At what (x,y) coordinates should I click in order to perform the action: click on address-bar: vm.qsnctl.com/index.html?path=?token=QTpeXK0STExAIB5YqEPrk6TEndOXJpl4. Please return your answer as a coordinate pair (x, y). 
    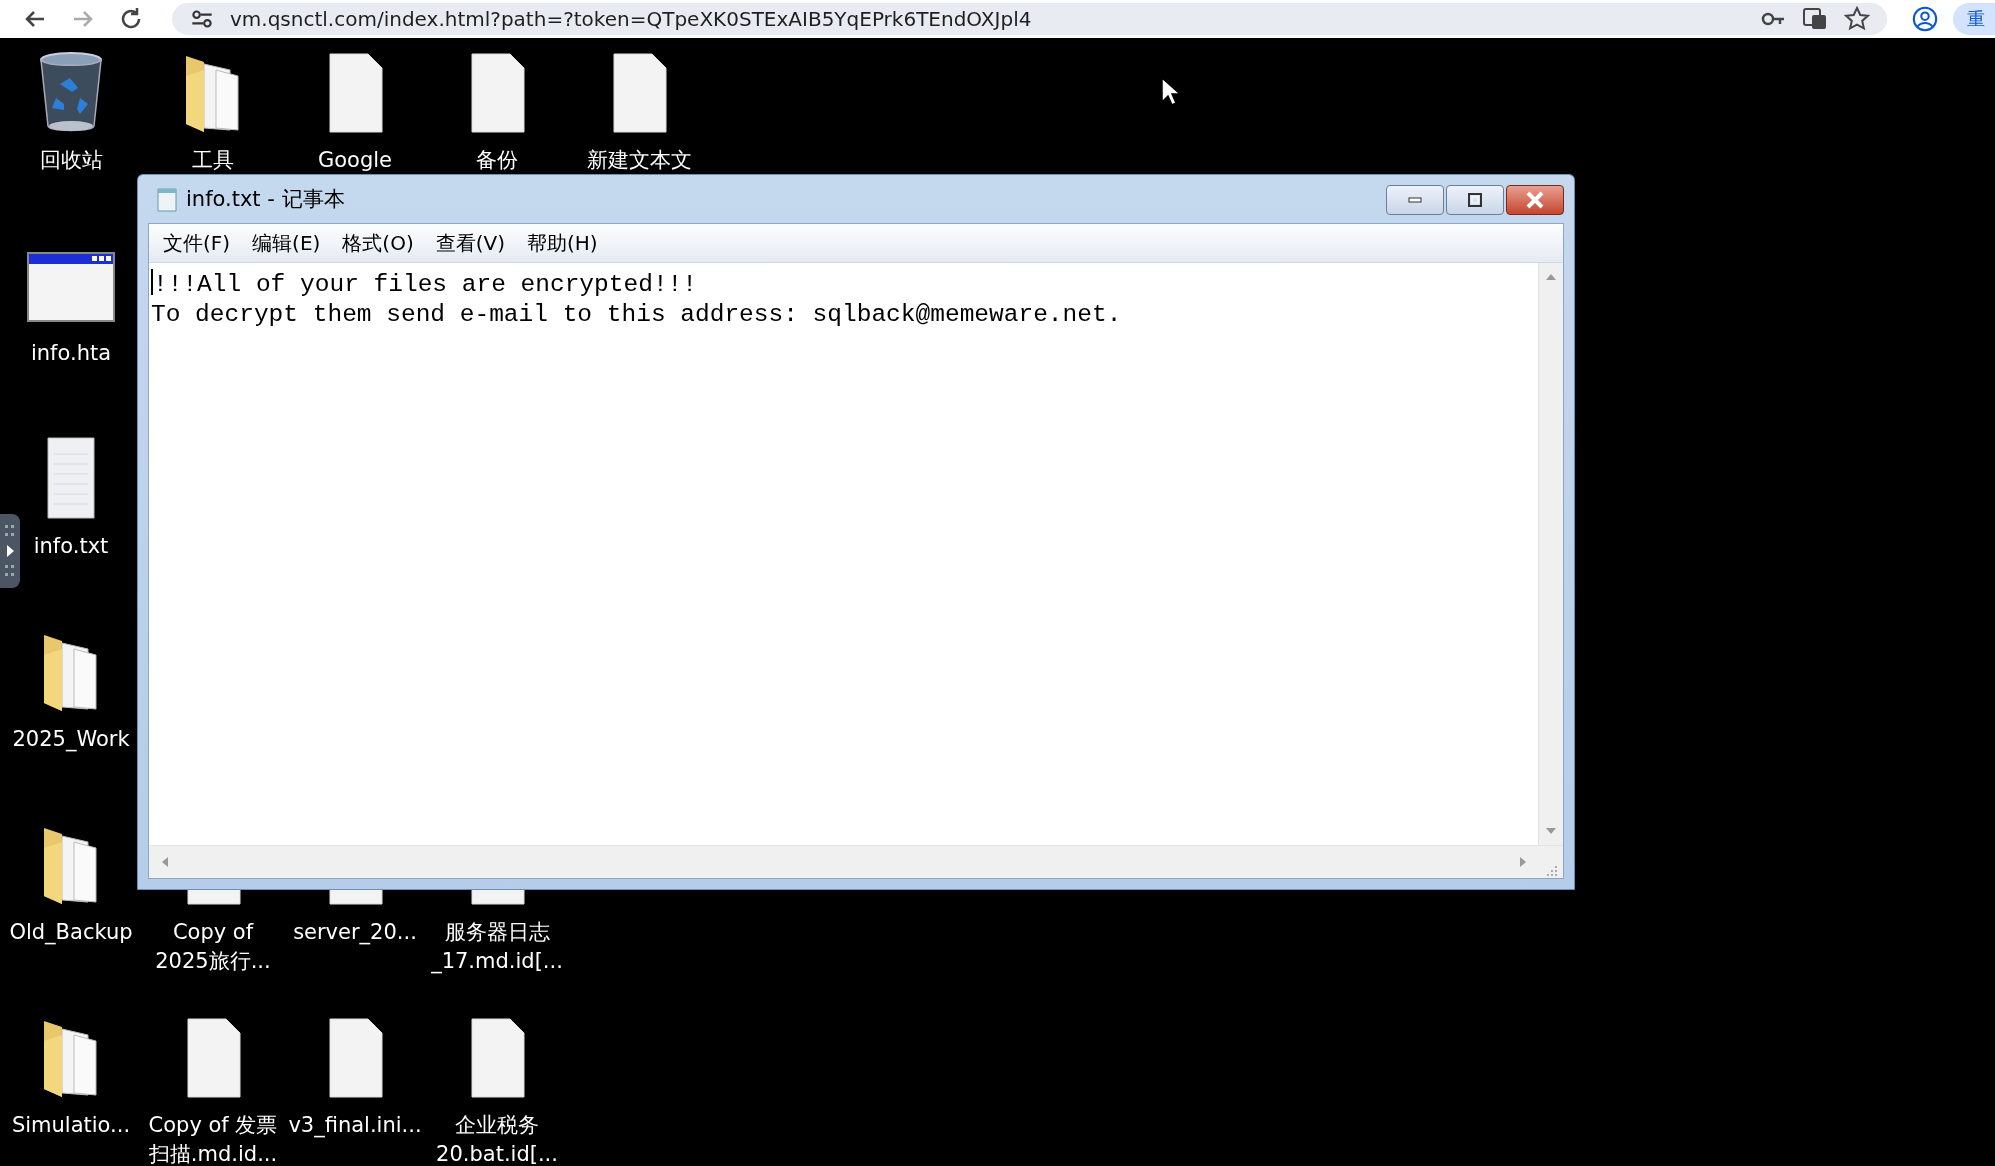
    Looking at the image, I should click on (1029, 19).